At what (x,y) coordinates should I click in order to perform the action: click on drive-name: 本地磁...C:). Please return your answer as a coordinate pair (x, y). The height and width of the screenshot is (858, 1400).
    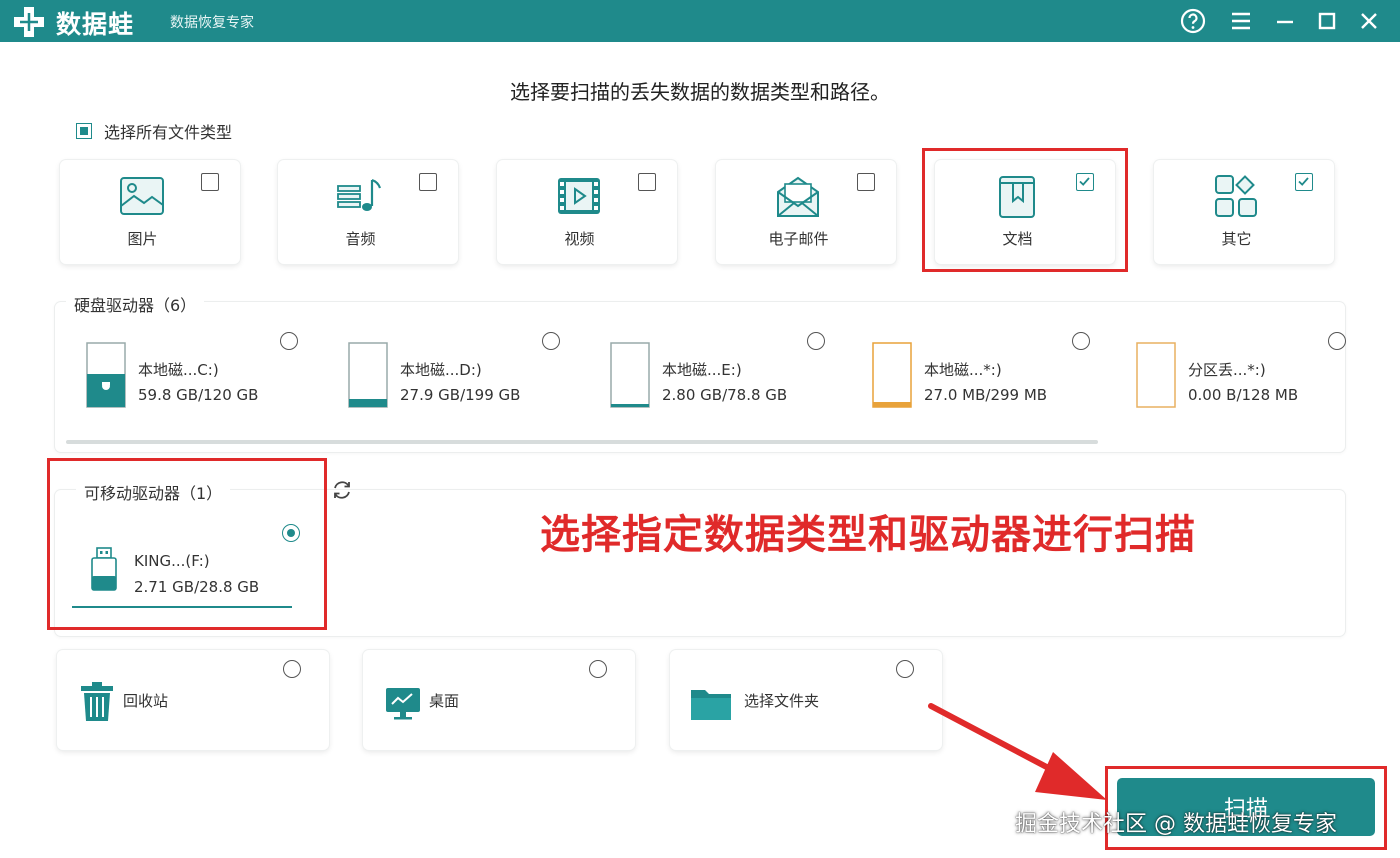
    Looking at the image, I should click on (178, 370).